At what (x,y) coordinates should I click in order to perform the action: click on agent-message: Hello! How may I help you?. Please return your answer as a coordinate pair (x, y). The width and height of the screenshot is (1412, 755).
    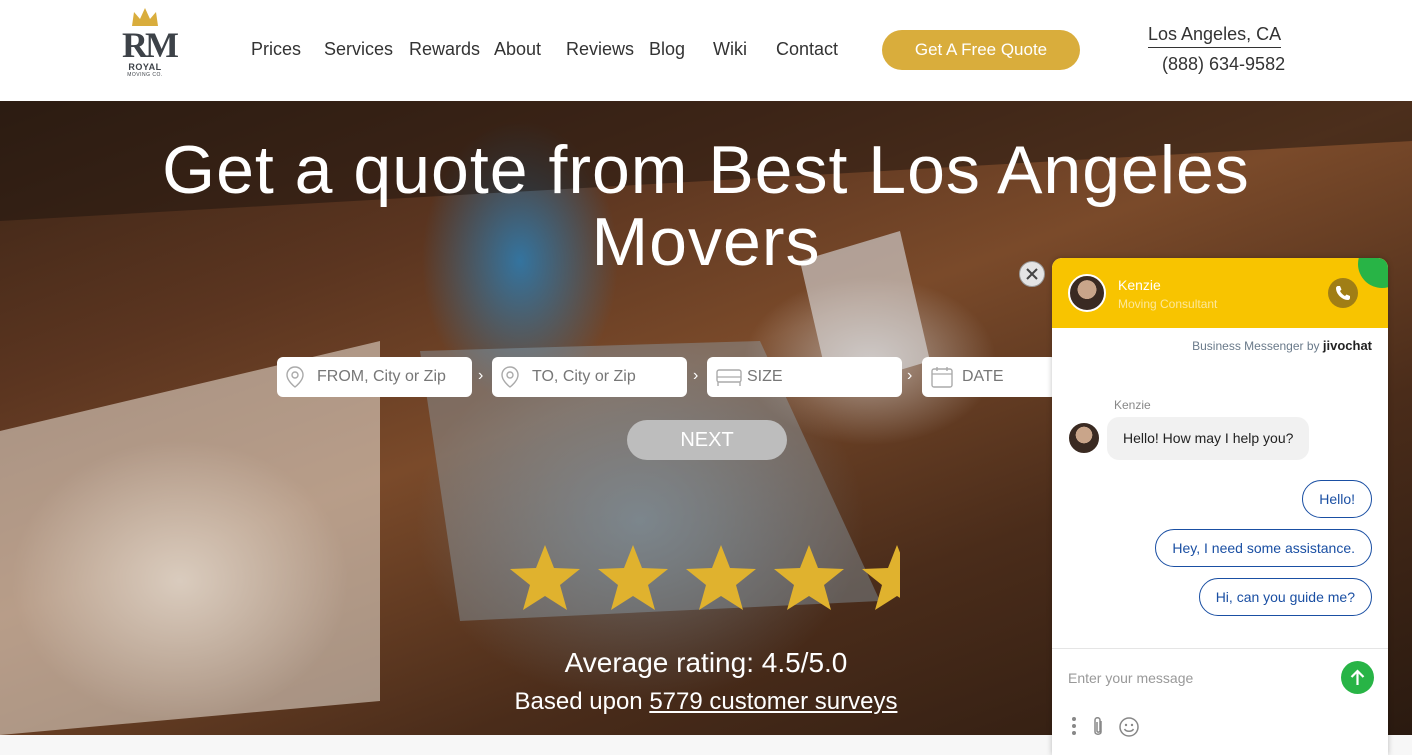
    Looking at the image, I should click on (1208, 438).